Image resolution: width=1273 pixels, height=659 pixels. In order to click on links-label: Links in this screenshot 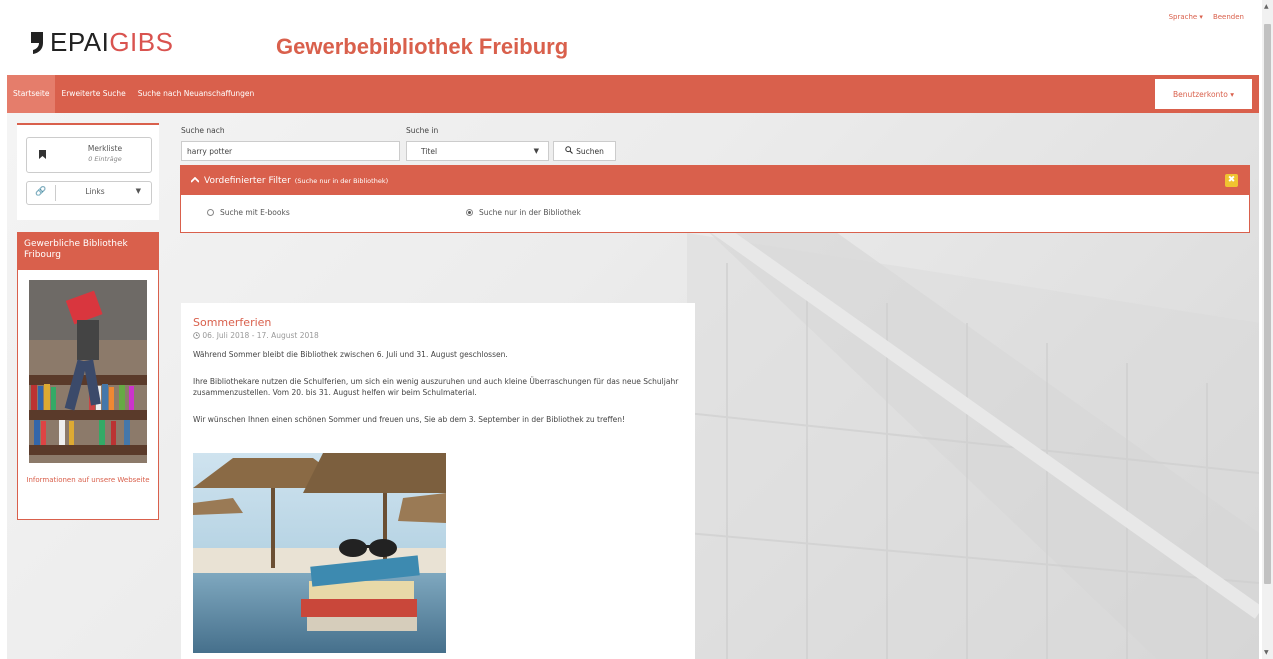, I will do `click(95, 191)`.